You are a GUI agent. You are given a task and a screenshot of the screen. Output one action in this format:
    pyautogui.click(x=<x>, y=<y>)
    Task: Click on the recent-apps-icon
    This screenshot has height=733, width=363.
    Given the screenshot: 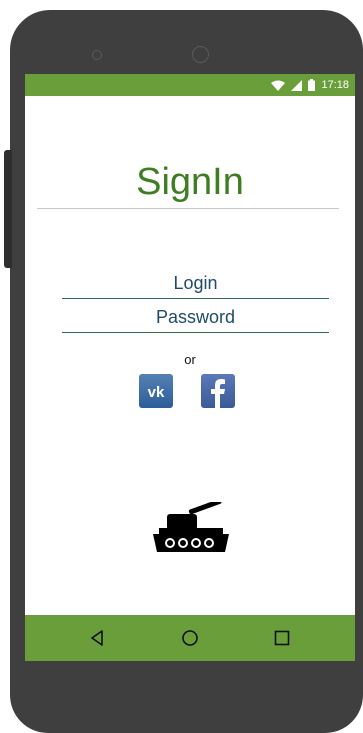 What is the action you would take?
    pyautogui.click(x=282, y=638)
    